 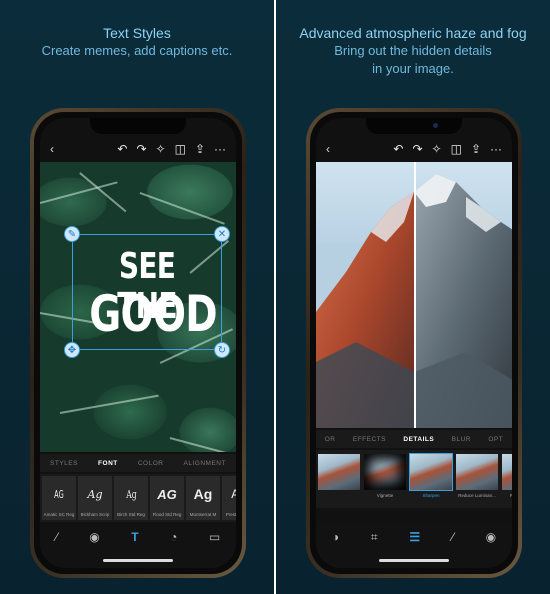 What do you see at coordinates (339, 479) in the screenshot?
I see `effect-tile` at bounding box center [339, 479].